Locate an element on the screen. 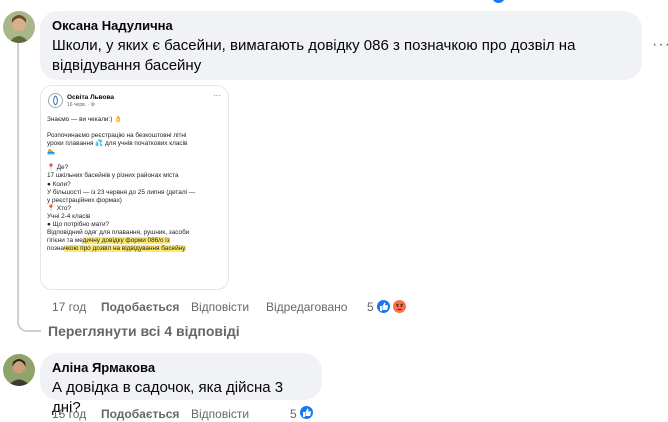  comment-text-continued: відвідування басейну is located at coordinates (127, 65).